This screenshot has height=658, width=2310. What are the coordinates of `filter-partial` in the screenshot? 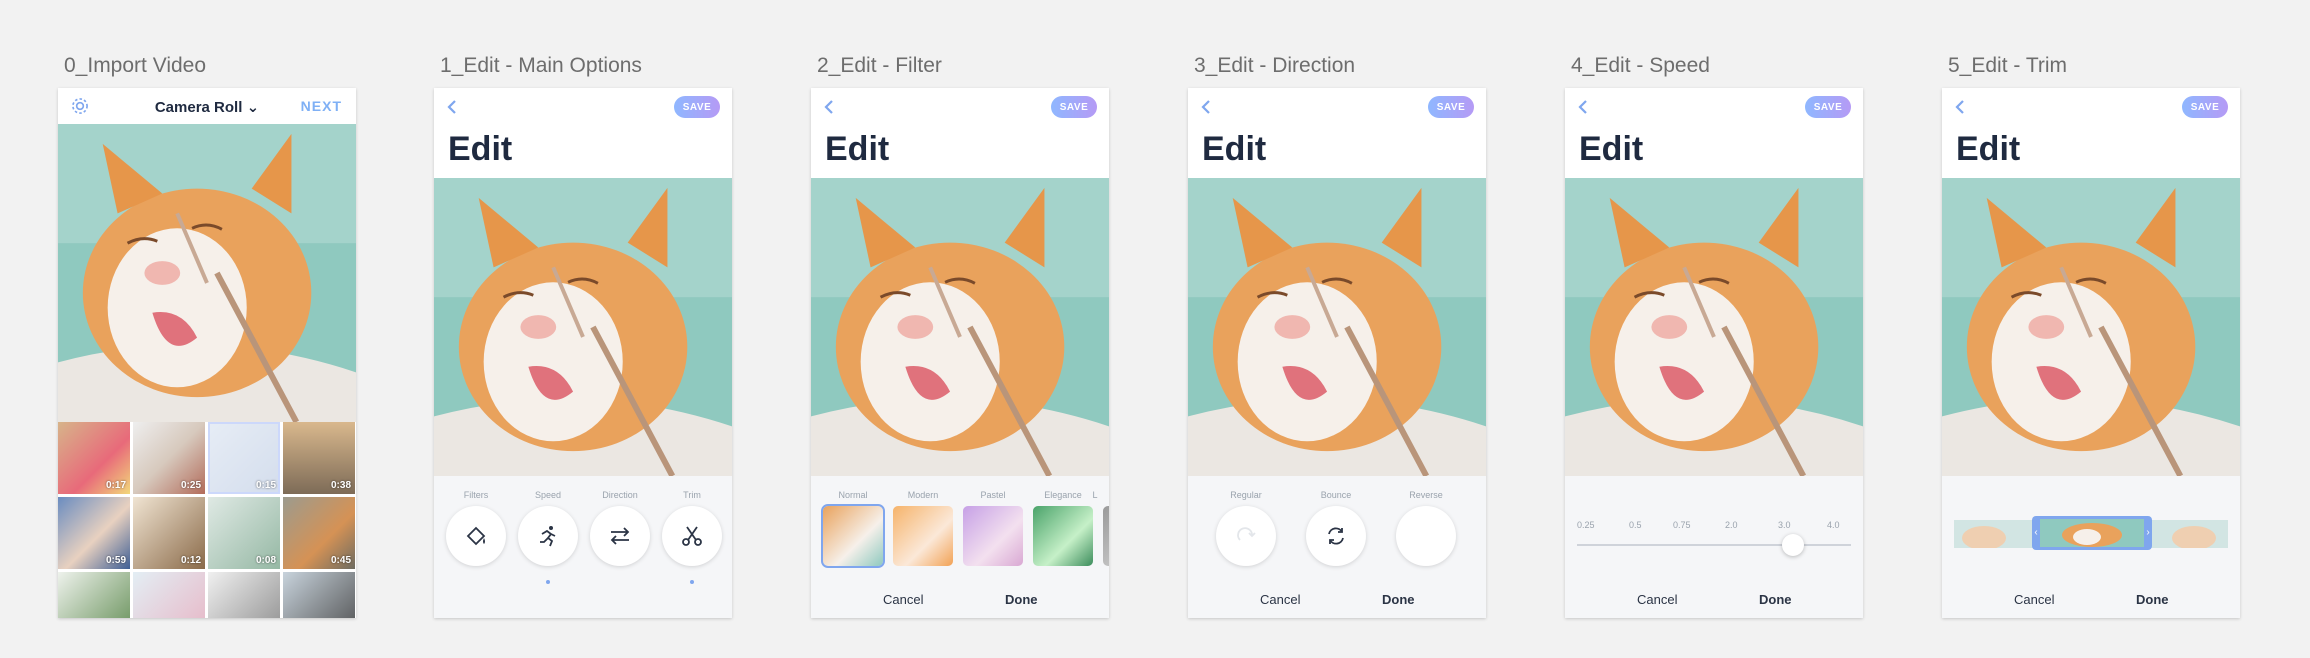 It's located at (1106, 536).